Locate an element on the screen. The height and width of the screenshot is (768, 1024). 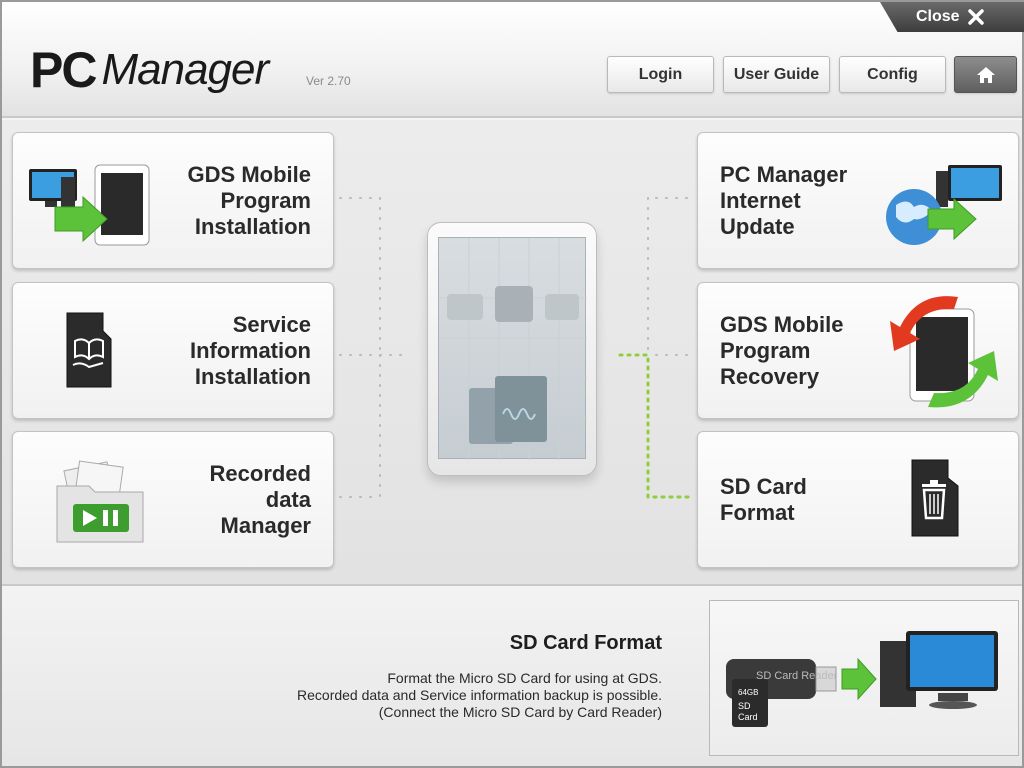
card-label: Recorded data Manager is located at coordinates (260, 500).